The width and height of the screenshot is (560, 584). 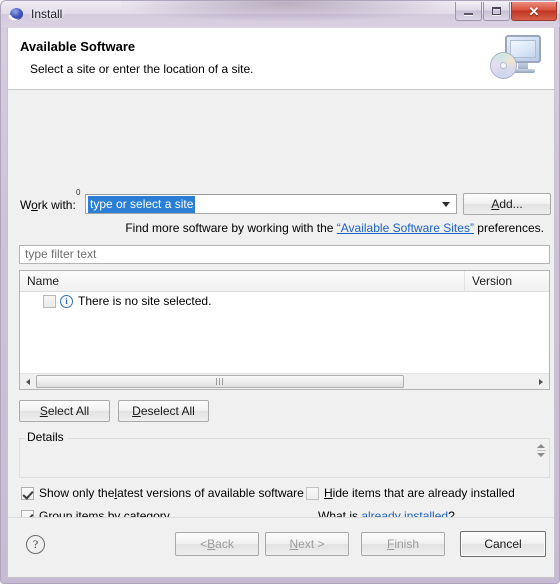 I want to click on close-icon: ✕, so click(x=534, y=11).